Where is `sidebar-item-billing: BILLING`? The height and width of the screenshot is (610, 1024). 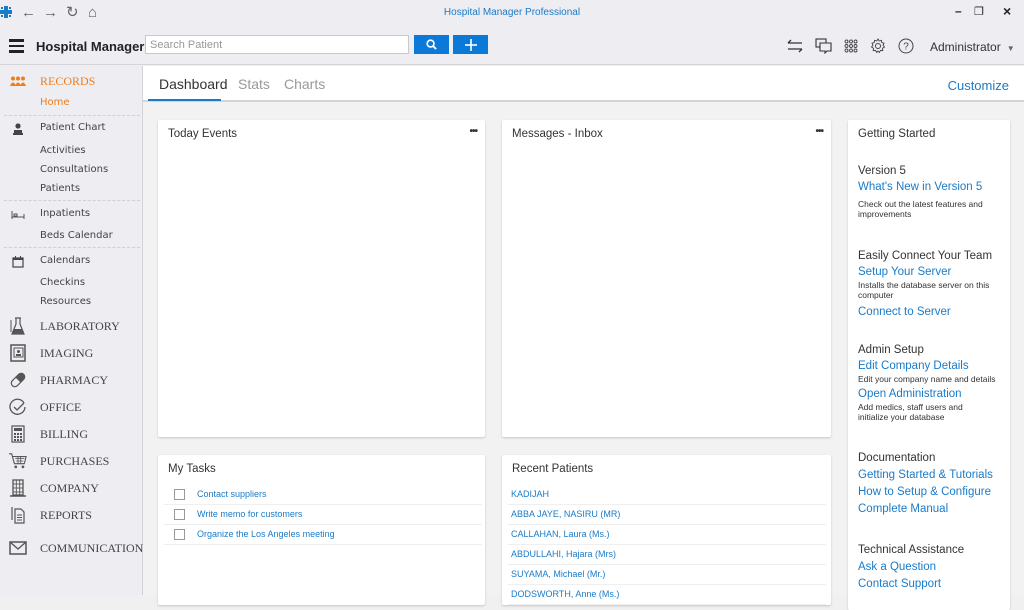
sidebar-item-billing: BILLING is located at coordinates (71, 434).